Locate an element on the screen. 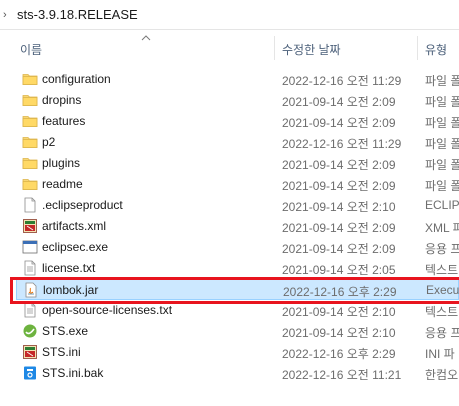 Image resolution: width=459 pixels, height=406 pixels. file-date-modified: 2022-12-16 오전 11:21 is located at coordinates (342, 375).